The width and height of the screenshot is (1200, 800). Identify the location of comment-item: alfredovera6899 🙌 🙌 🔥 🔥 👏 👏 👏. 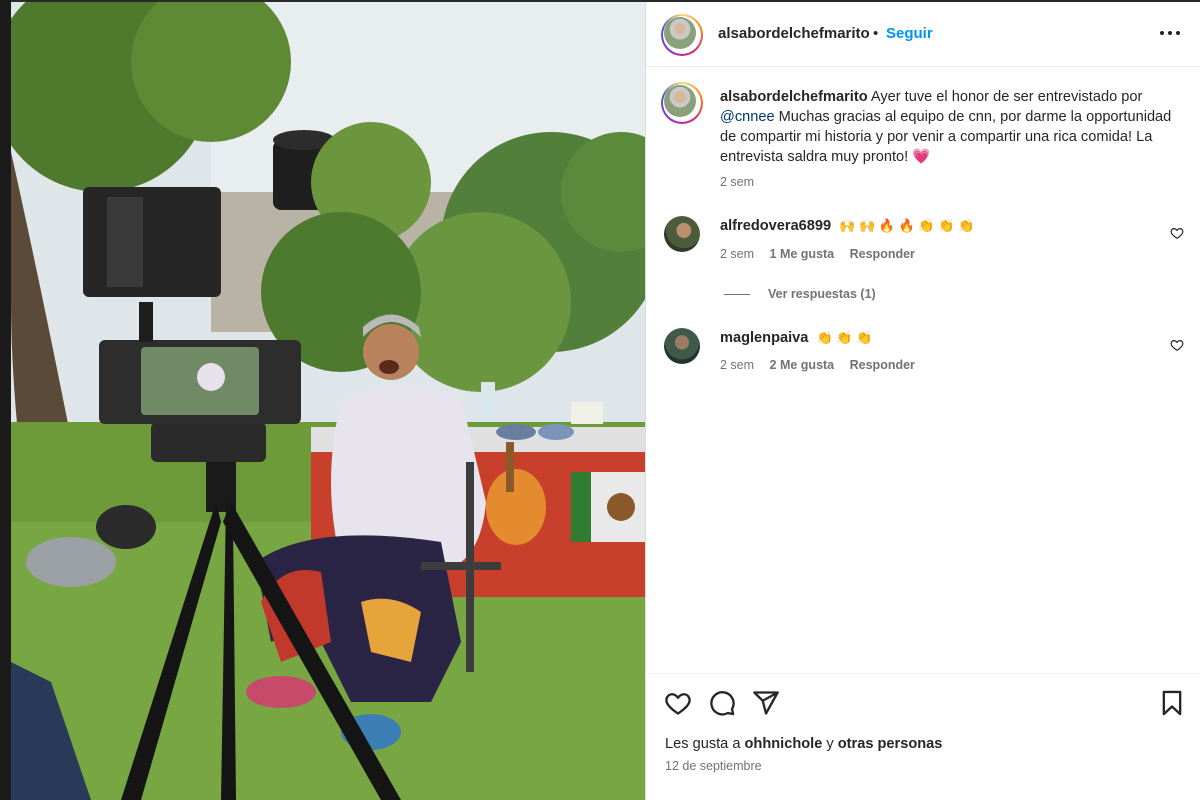
(847, 226).